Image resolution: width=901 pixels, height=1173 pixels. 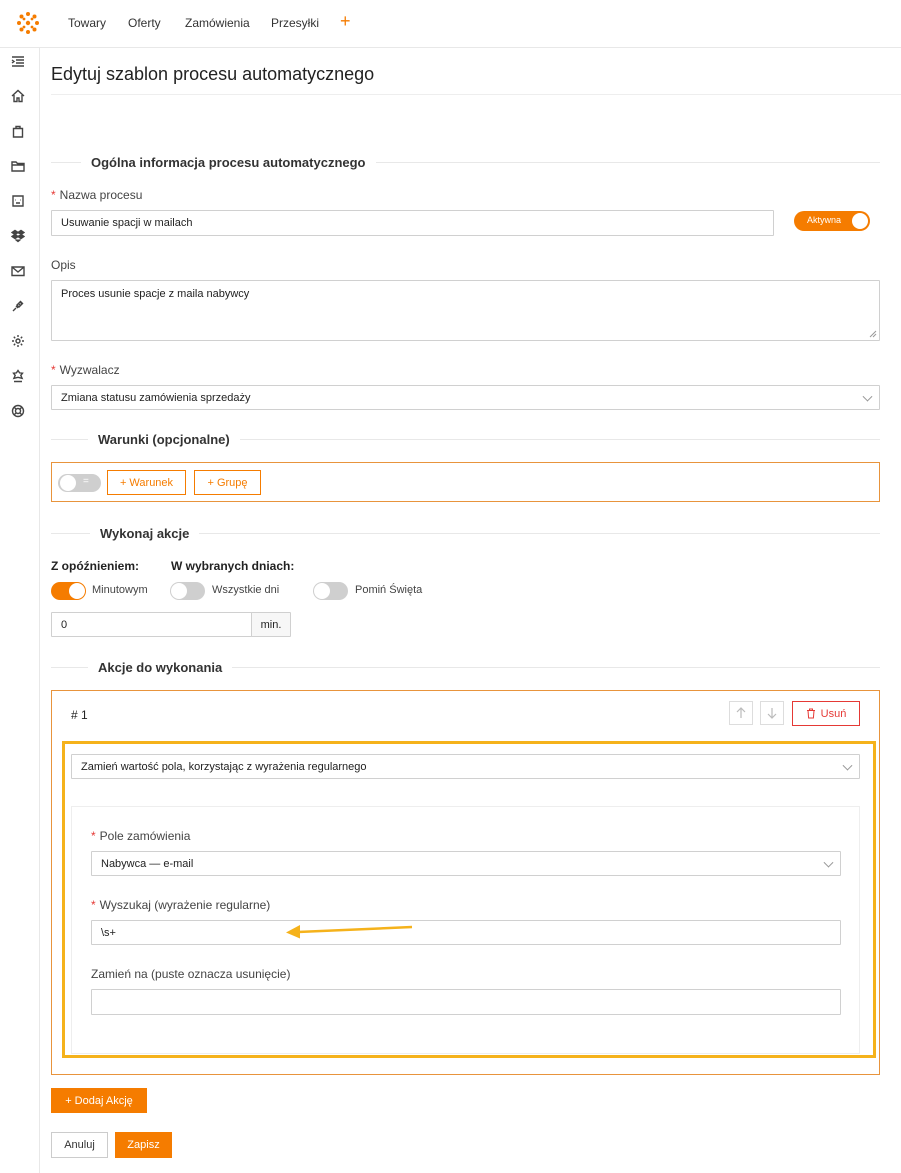 What do you see at coordinates (810, 713) in the screenshot?
I see `trash-icon` at bounding box center [810, 713].